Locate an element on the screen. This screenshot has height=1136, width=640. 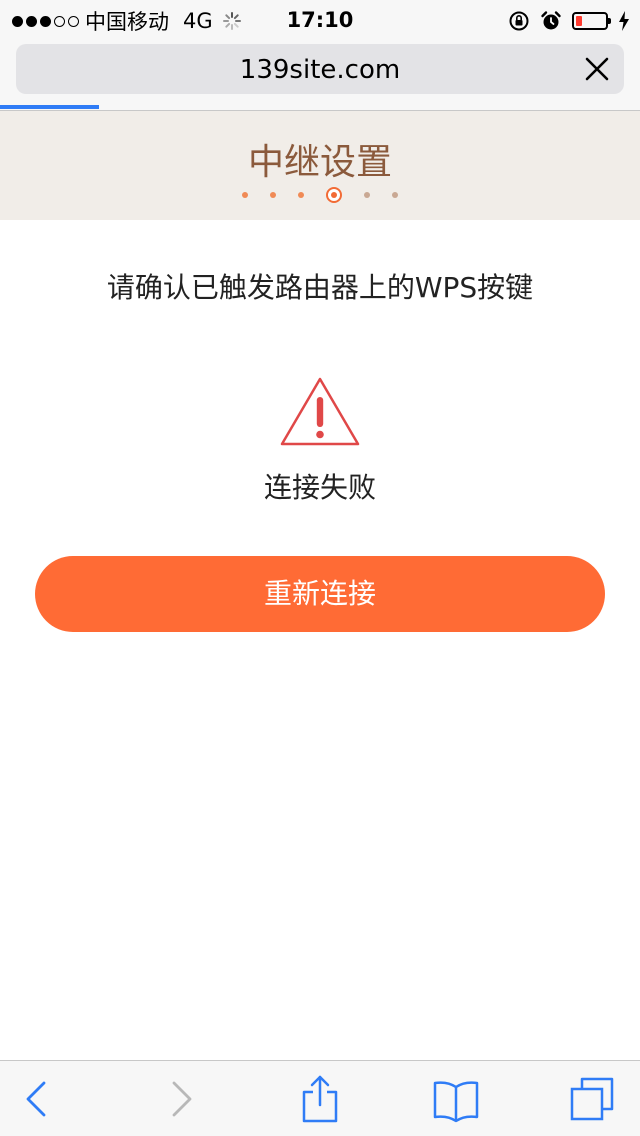
share-icon is located at coordinates (320, 1099).